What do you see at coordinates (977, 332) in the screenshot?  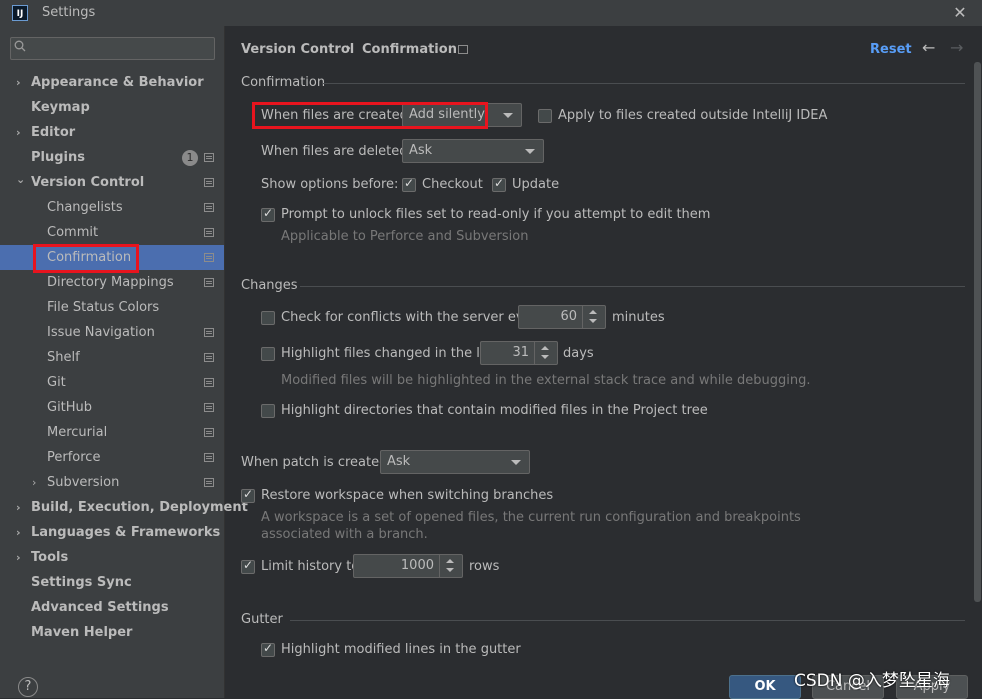 I see `vertical-scrollbar` at bounding box center [977, 332].